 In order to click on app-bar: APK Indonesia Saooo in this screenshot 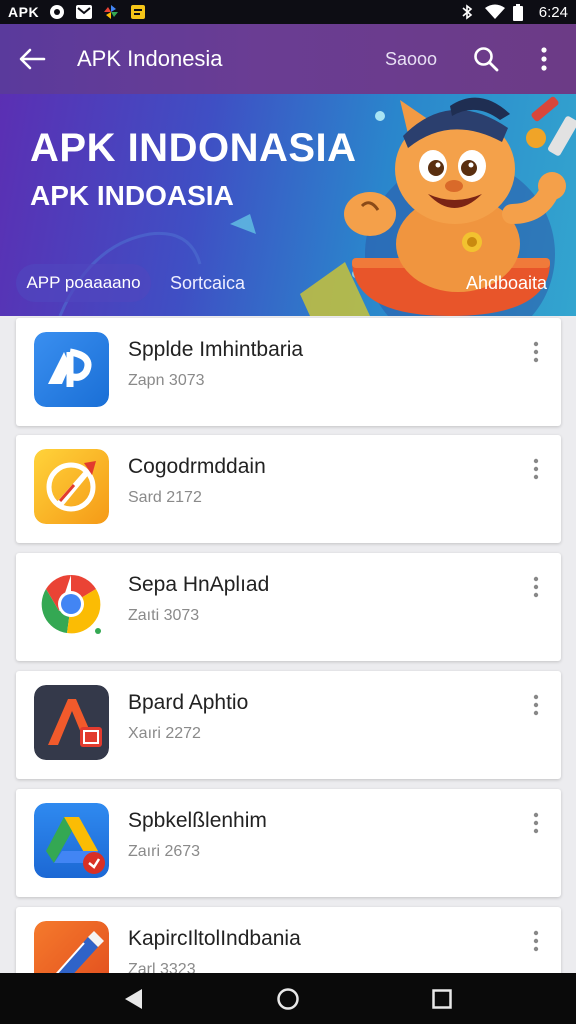, I will do `click(288, 59)`.